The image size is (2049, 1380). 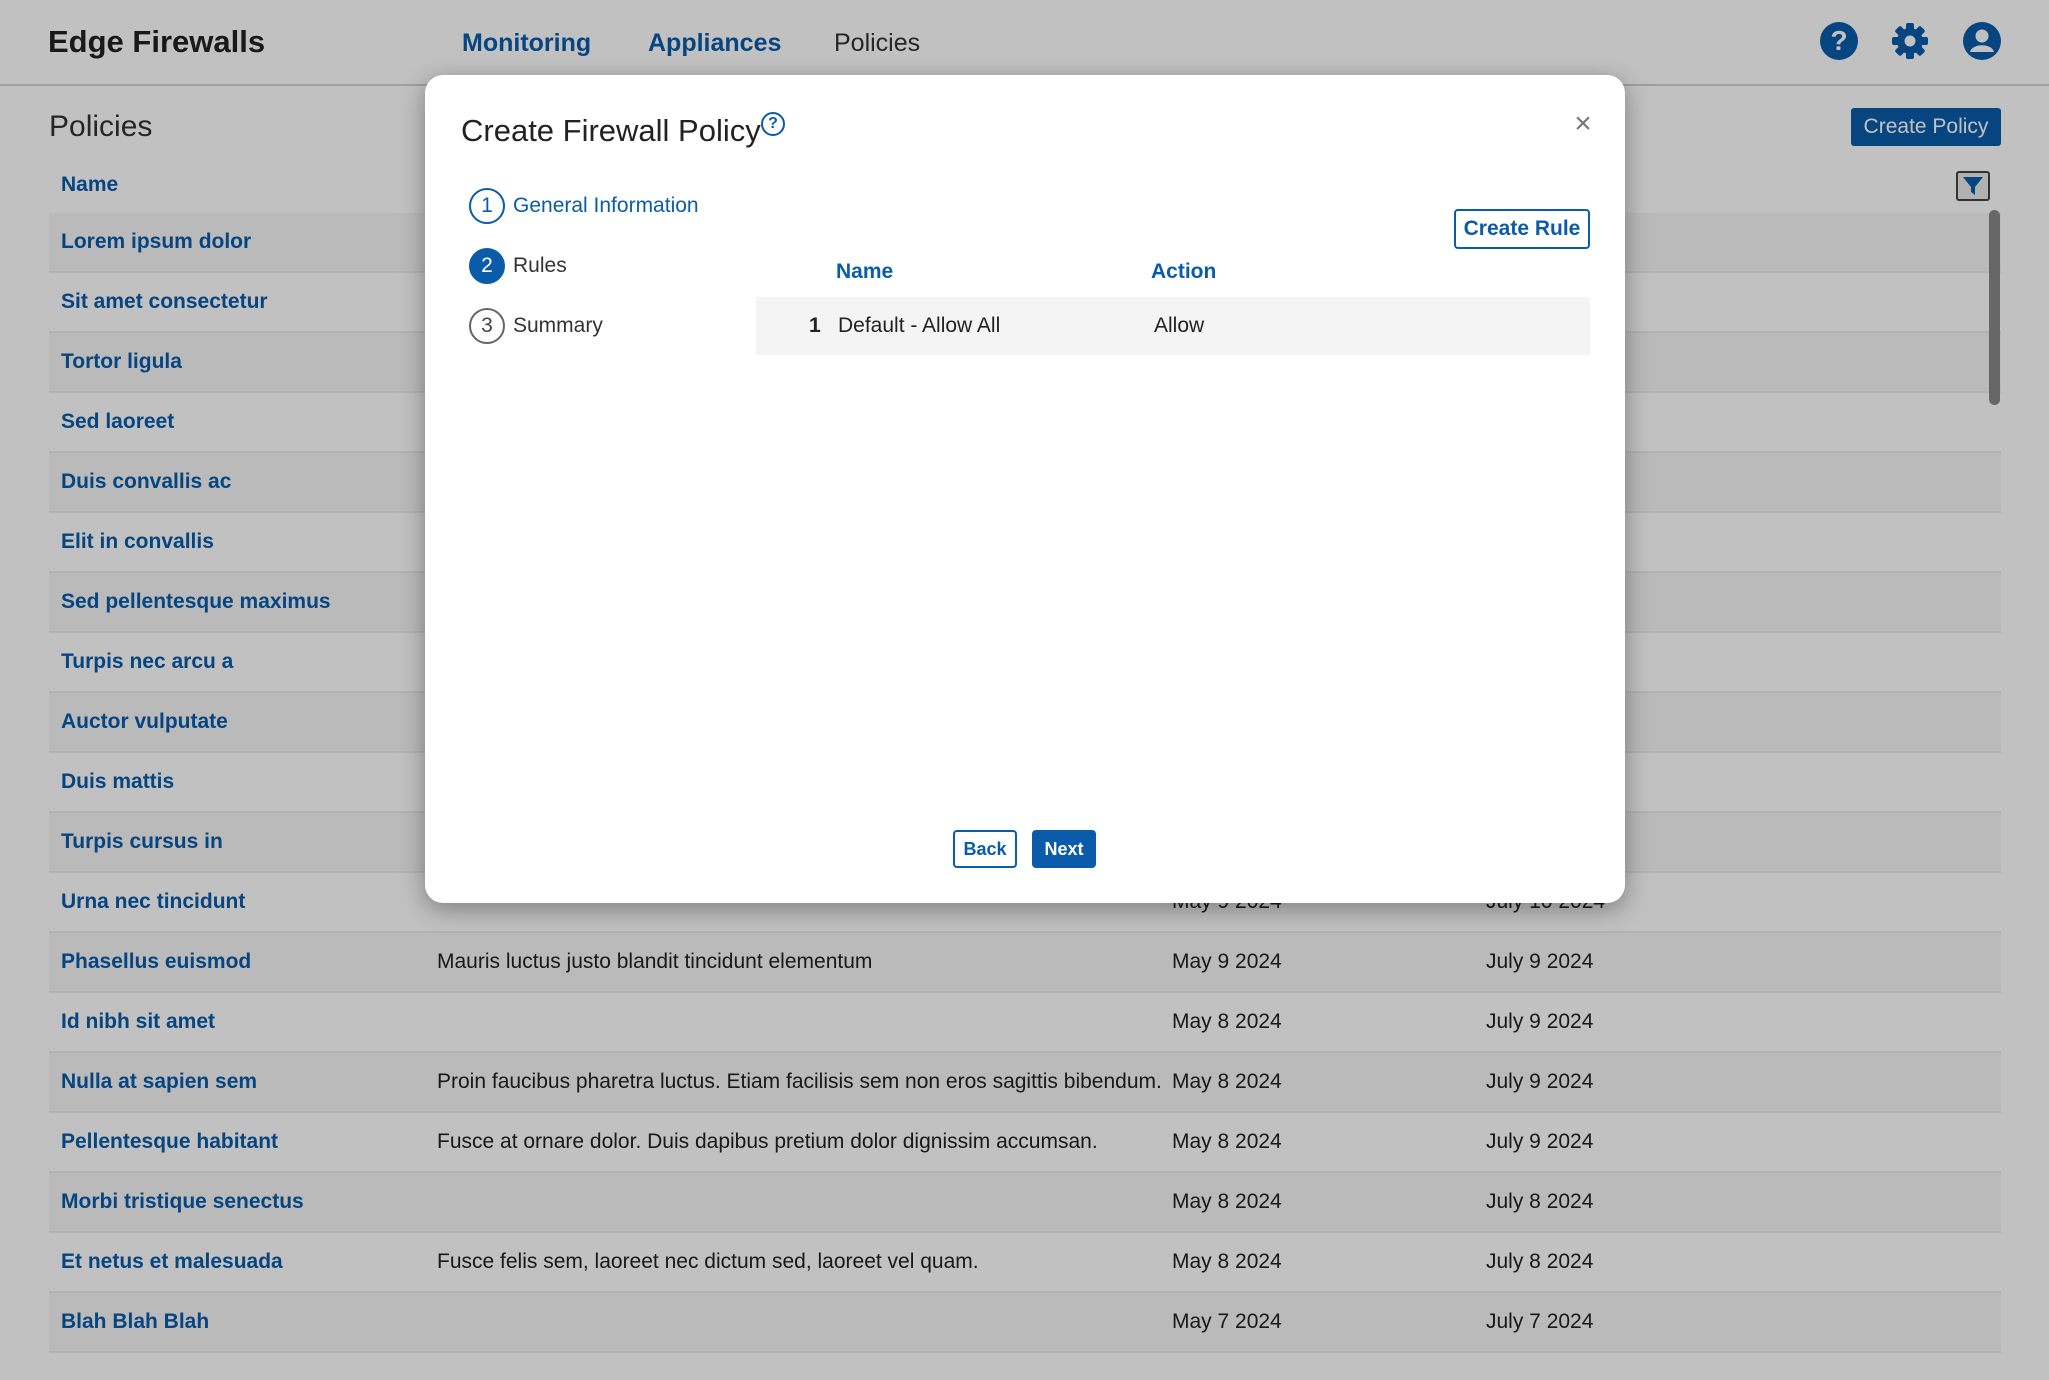 I want to click on rules-column-action: Action, so click(x=1183, y=272).